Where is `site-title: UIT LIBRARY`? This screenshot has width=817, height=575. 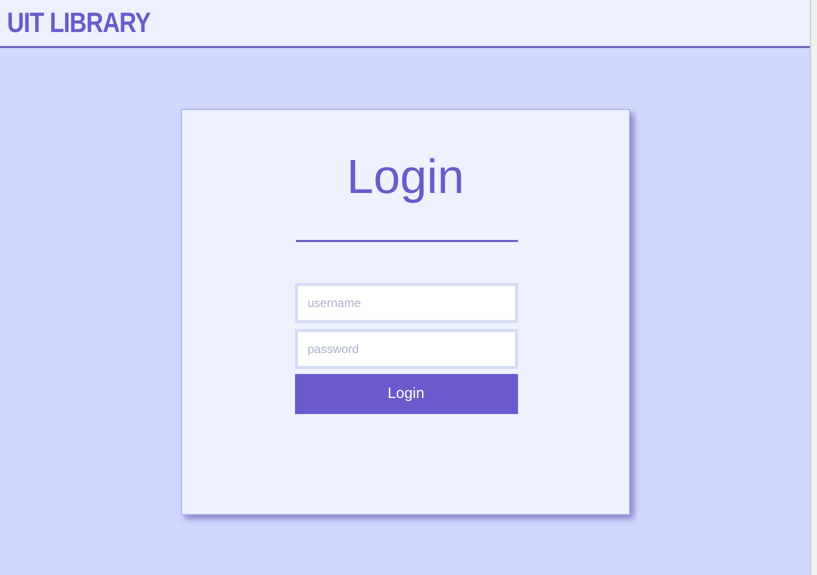
site-title: UIT LIBRARY is located at coordinates (78, 23).